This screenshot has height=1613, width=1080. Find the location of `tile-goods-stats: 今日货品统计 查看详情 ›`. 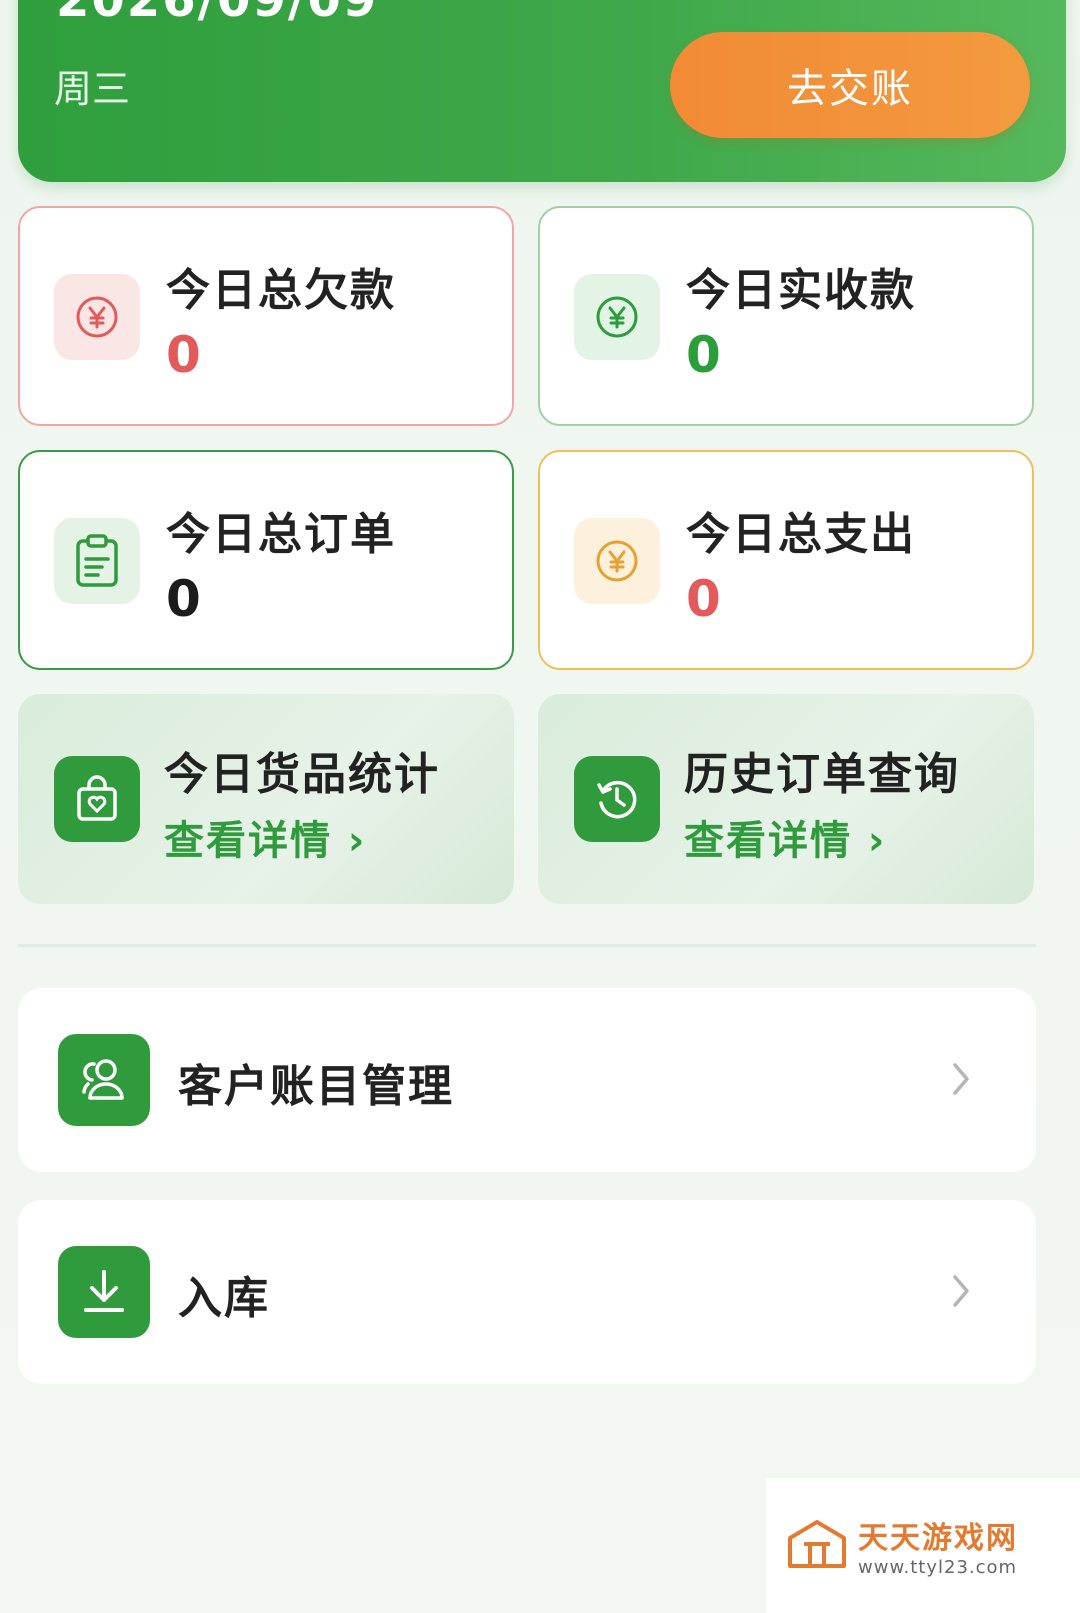

tile-goods-stats: 今日货品统计 查看详情 › is located at coordinates (266, 799).